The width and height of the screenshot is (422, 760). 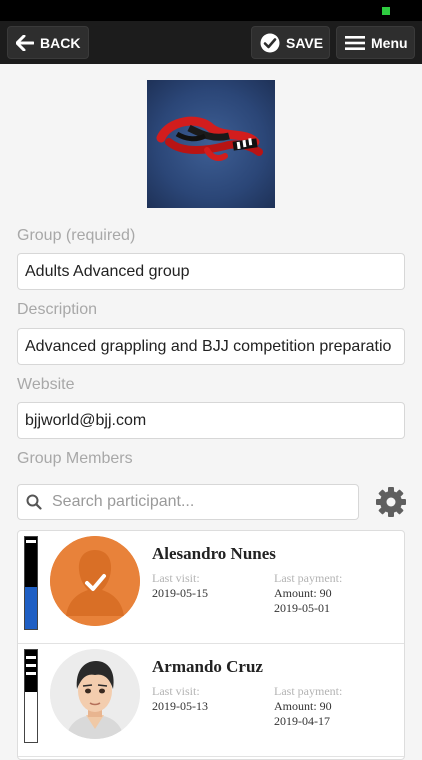 I want to click on gear-icon, so click(x=391, y=502).